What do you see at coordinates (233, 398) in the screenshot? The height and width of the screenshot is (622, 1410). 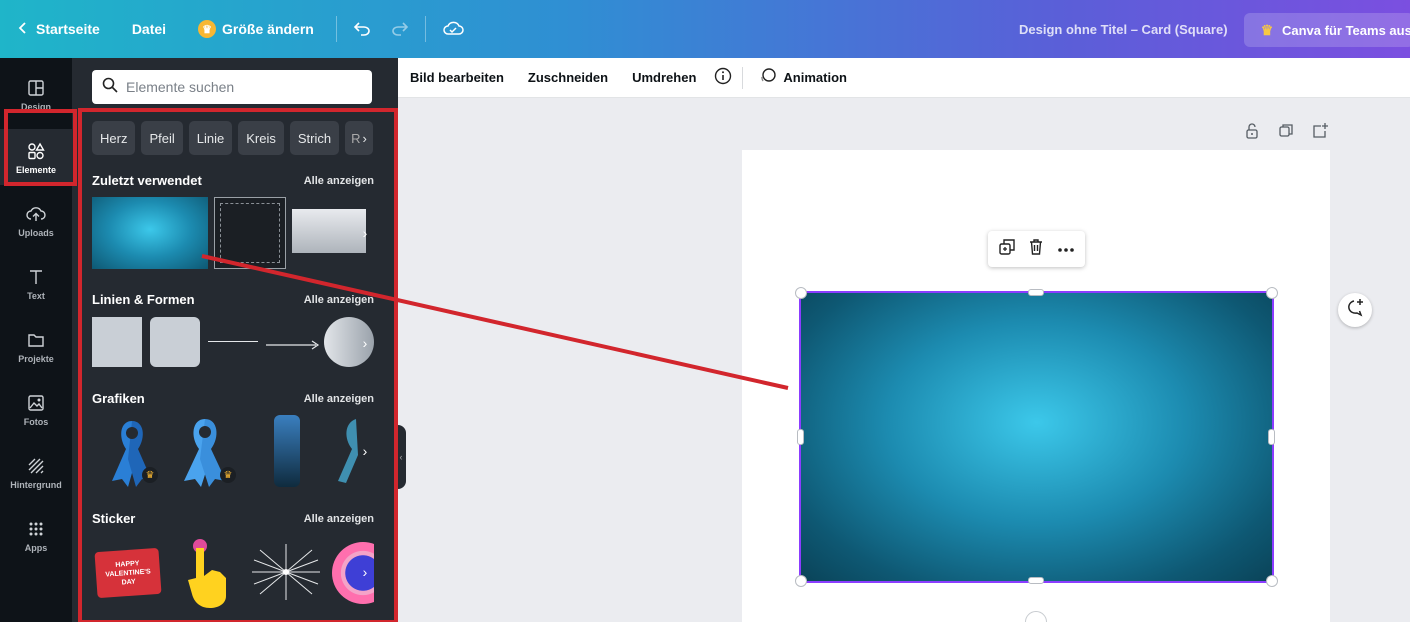 I see `section-graphics-header: Grafiken Alle anzeigen` at bounding box center [233, 398].